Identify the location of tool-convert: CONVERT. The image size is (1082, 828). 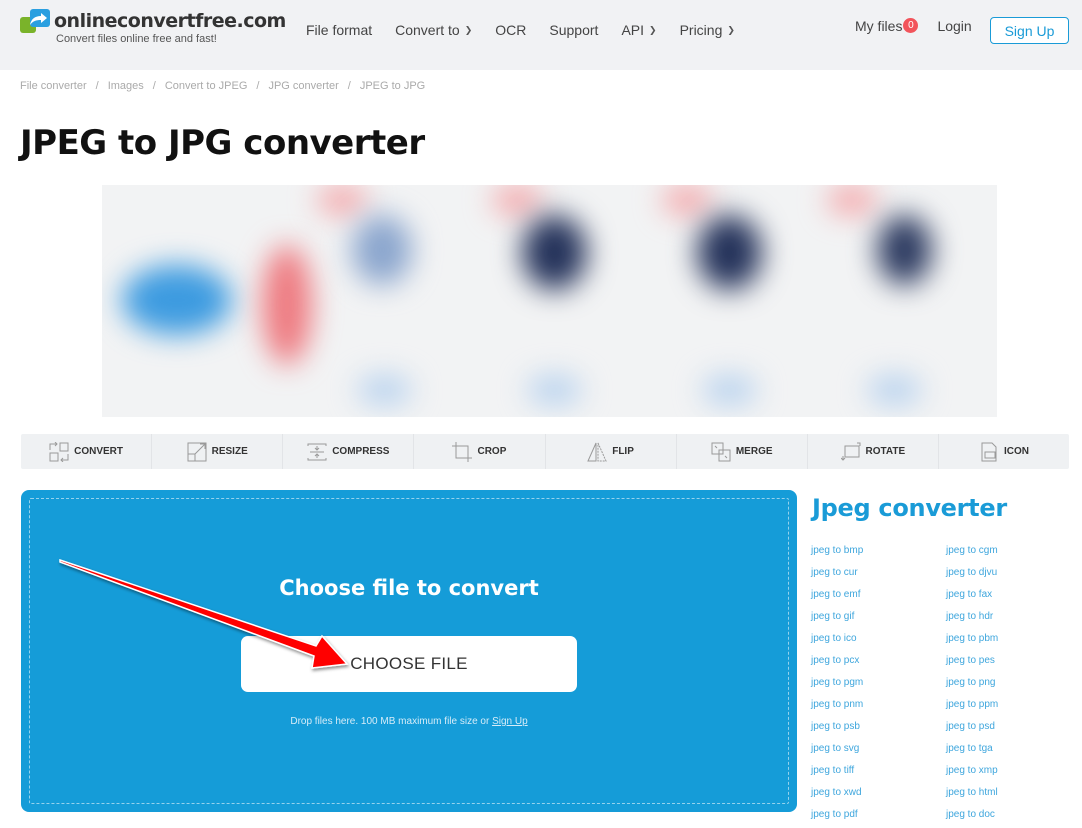
(87, 451).